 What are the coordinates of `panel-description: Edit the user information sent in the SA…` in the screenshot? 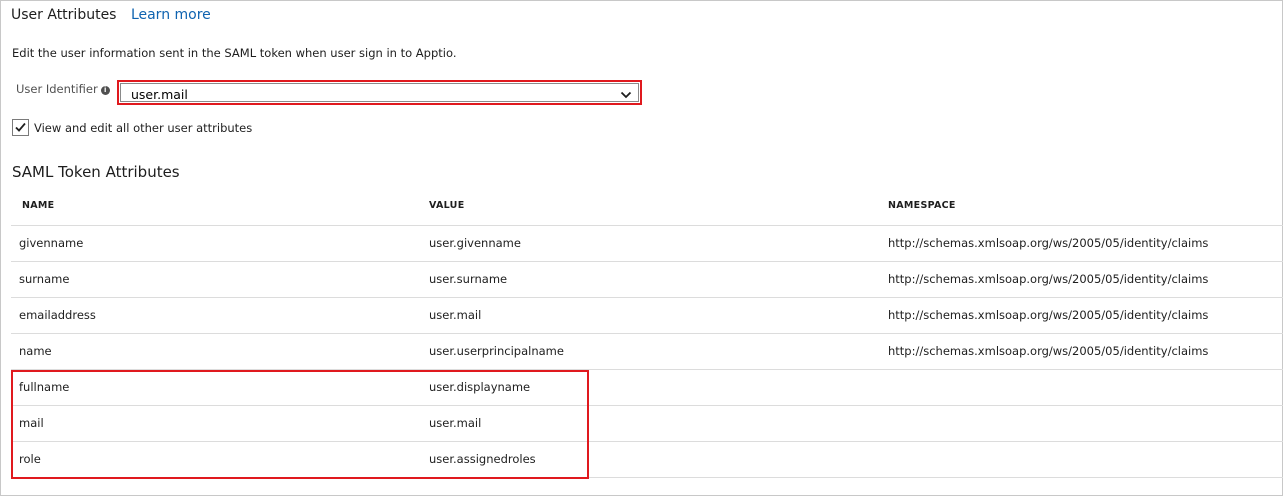 It's located at (234, 53).